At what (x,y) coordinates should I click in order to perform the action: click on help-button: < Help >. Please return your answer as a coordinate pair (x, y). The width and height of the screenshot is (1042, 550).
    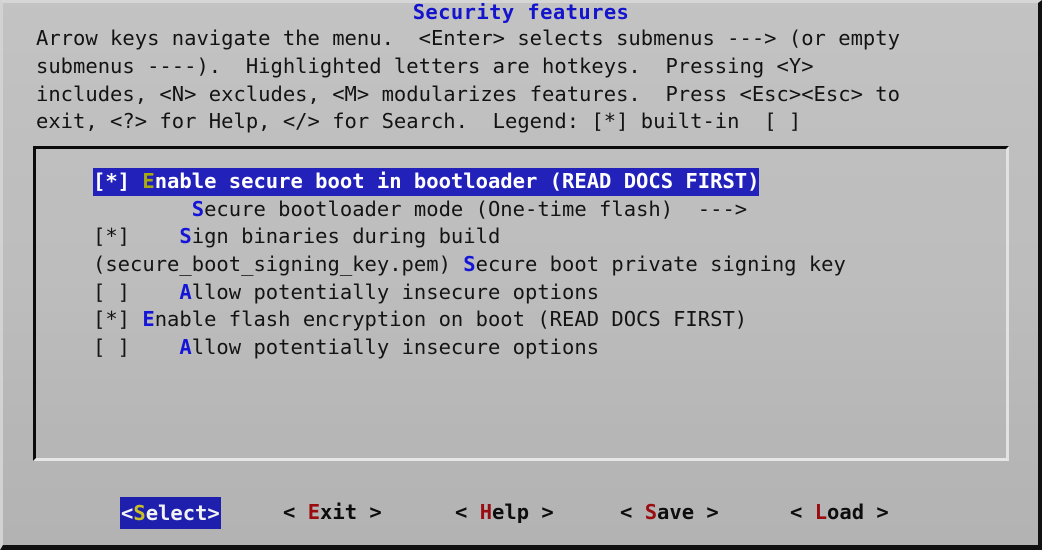
    Looking at the image, I should click on (504, 512).